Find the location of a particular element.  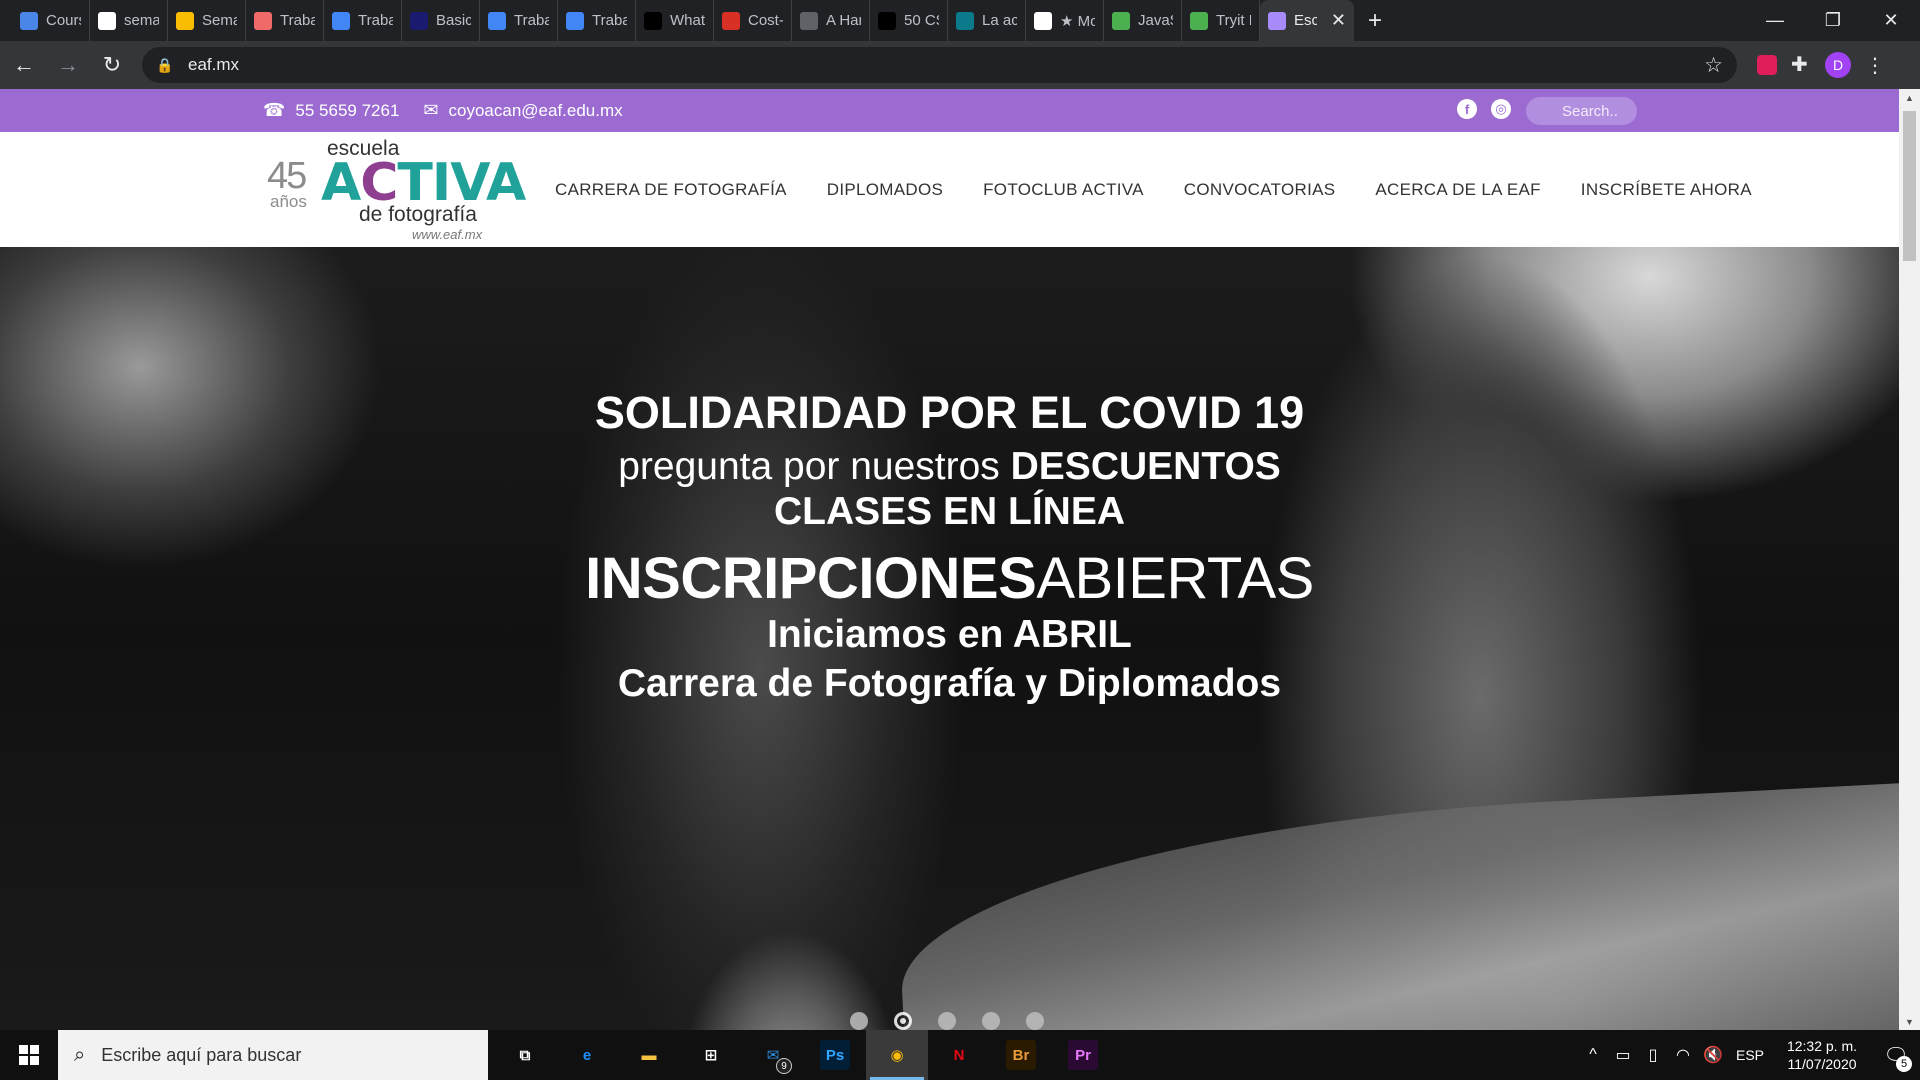

store-taskbar-button: ⊞ is located at coordinates (711, 1055).